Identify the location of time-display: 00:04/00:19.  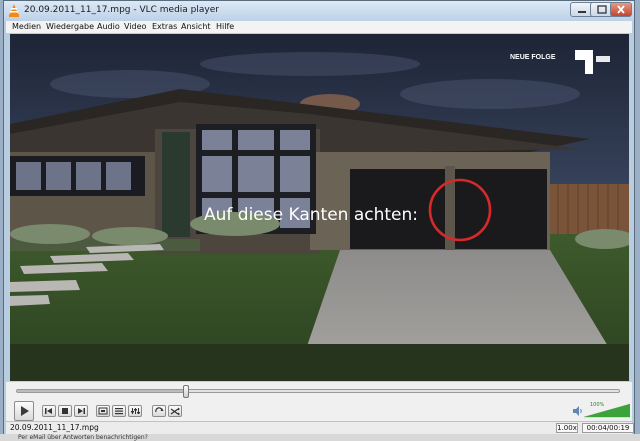
(608, 428).